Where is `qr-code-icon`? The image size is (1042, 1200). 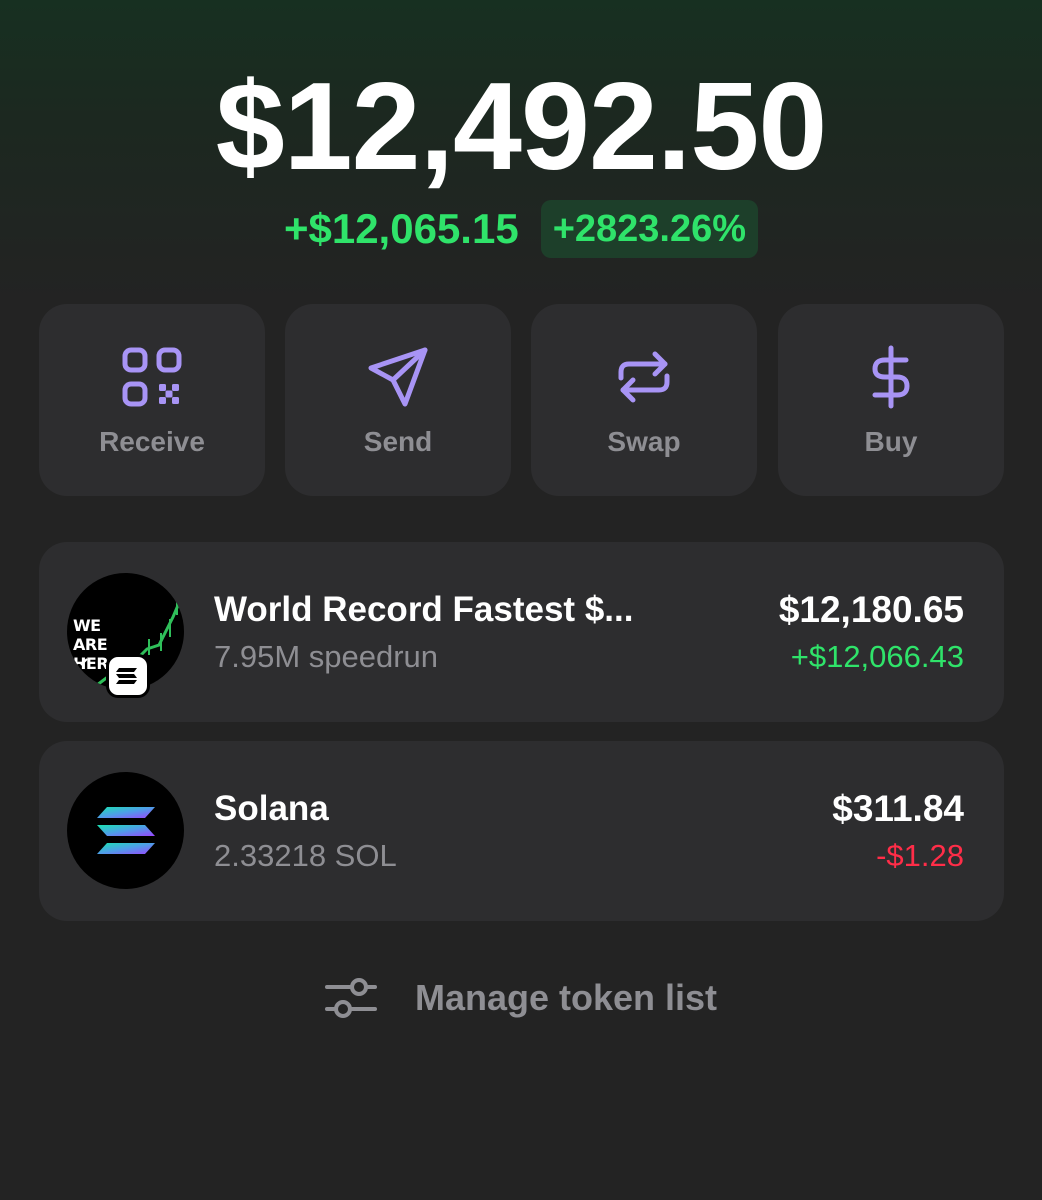
qr-code-icon is located at coordinates (152, 377).